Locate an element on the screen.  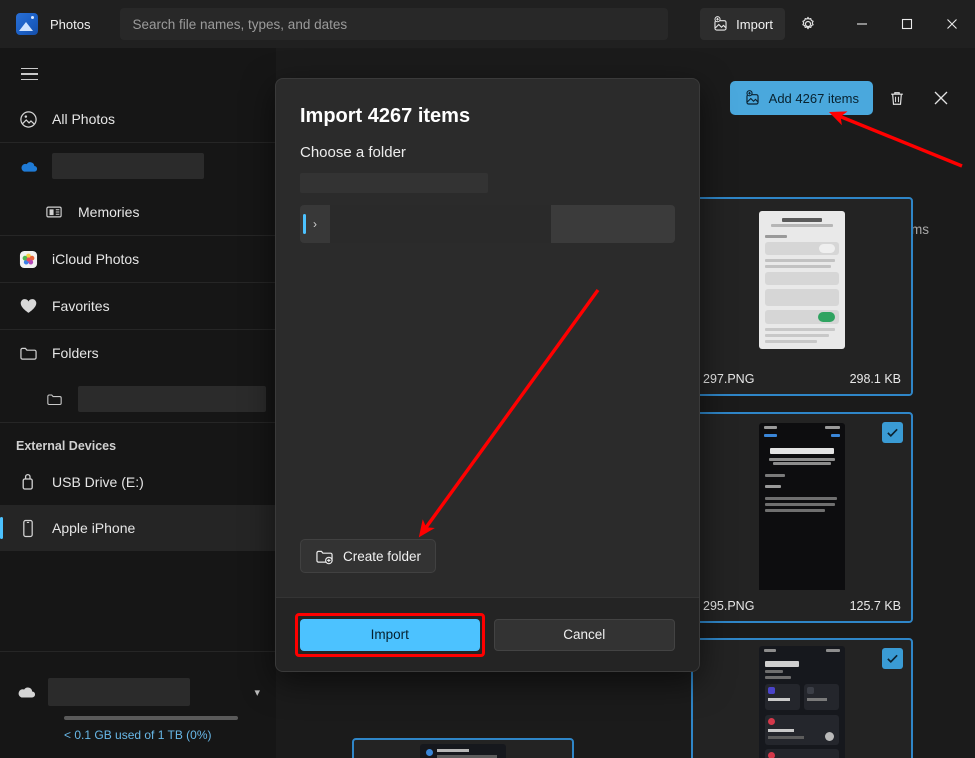
close-button is located at coordinates (952, 24).